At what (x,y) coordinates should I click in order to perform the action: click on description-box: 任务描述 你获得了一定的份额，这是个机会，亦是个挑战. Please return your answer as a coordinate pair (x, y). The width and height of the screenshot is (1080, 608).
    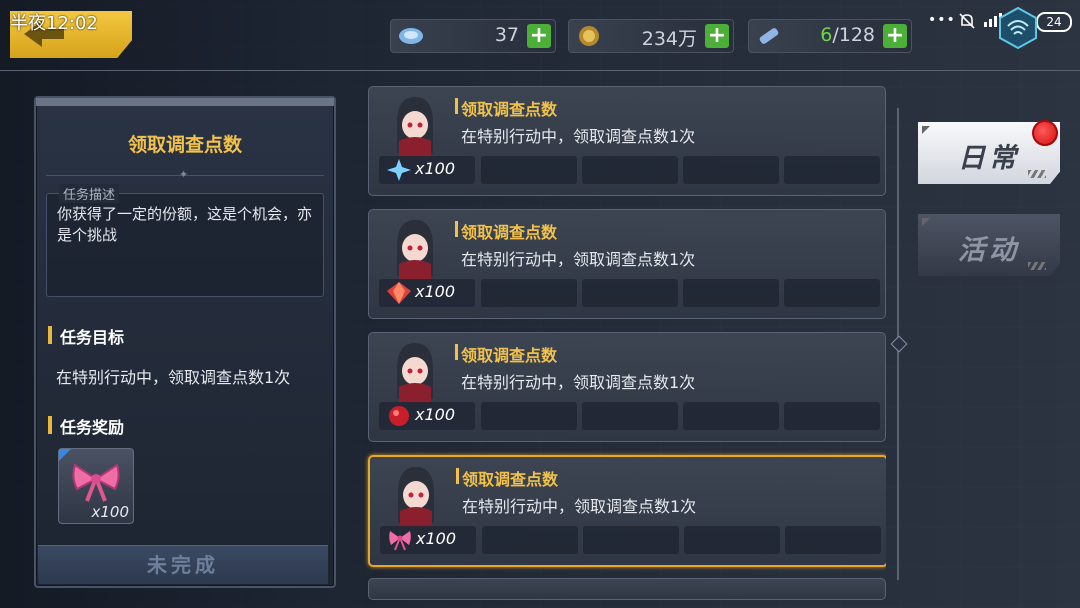
    Looking at the image, I should click on (185, 240).